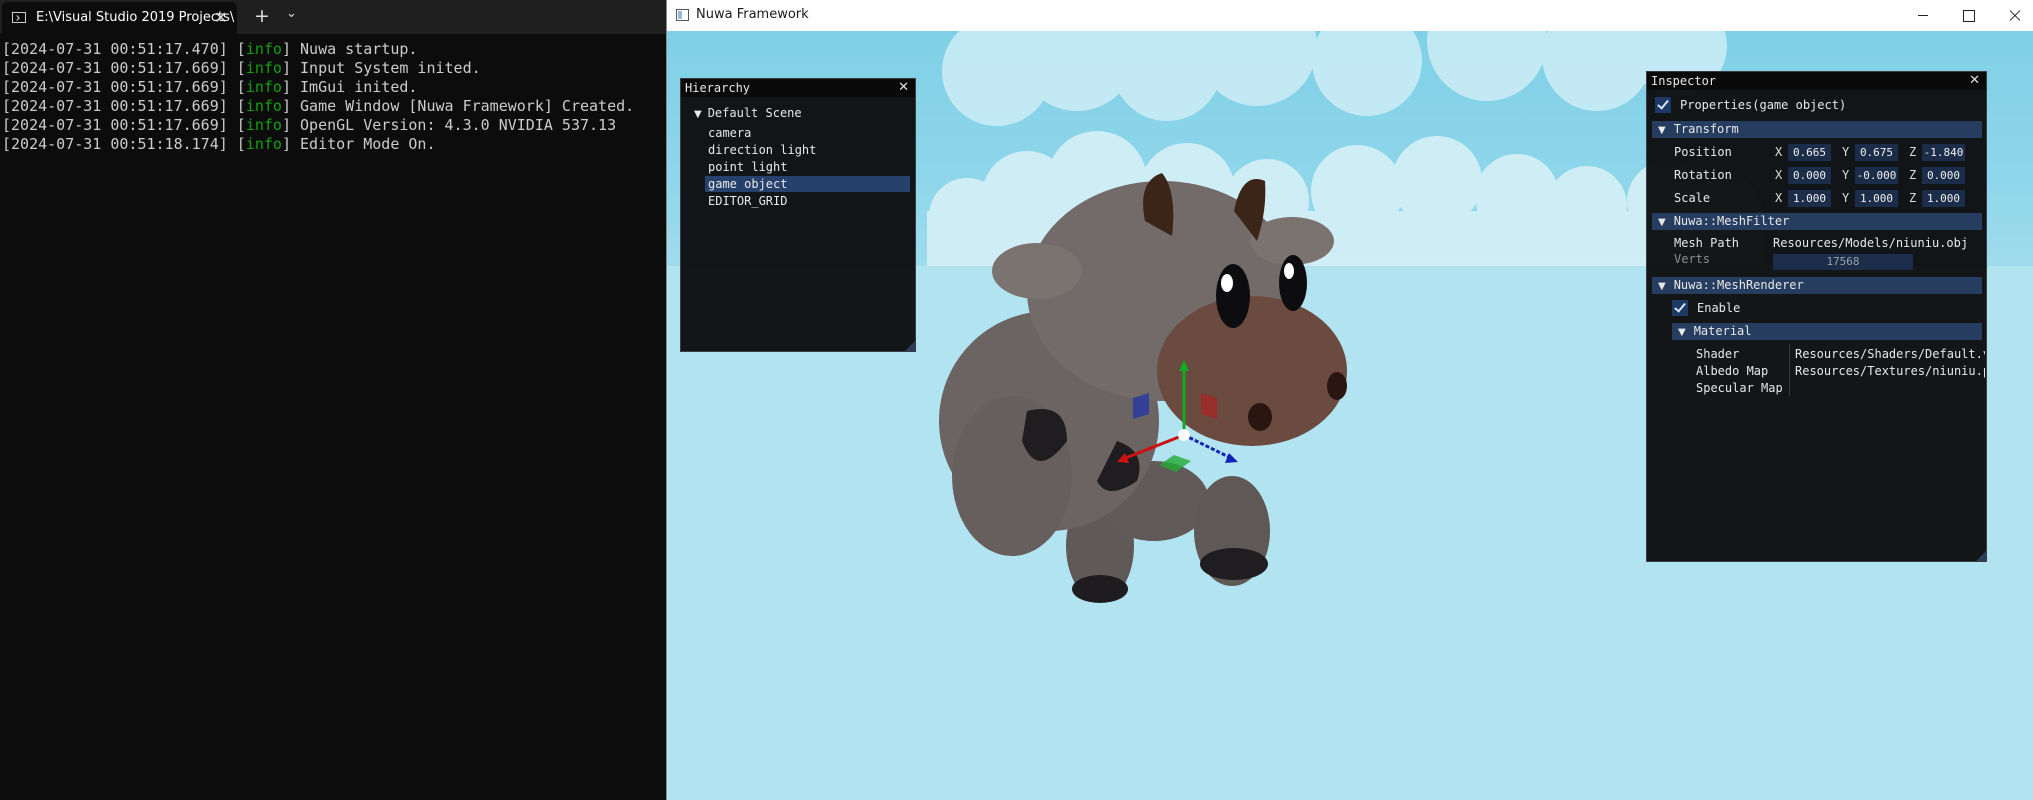  Describe the element at coordinates (1680, 308) in the screenshot. I see `enable-checkbox` at that location.